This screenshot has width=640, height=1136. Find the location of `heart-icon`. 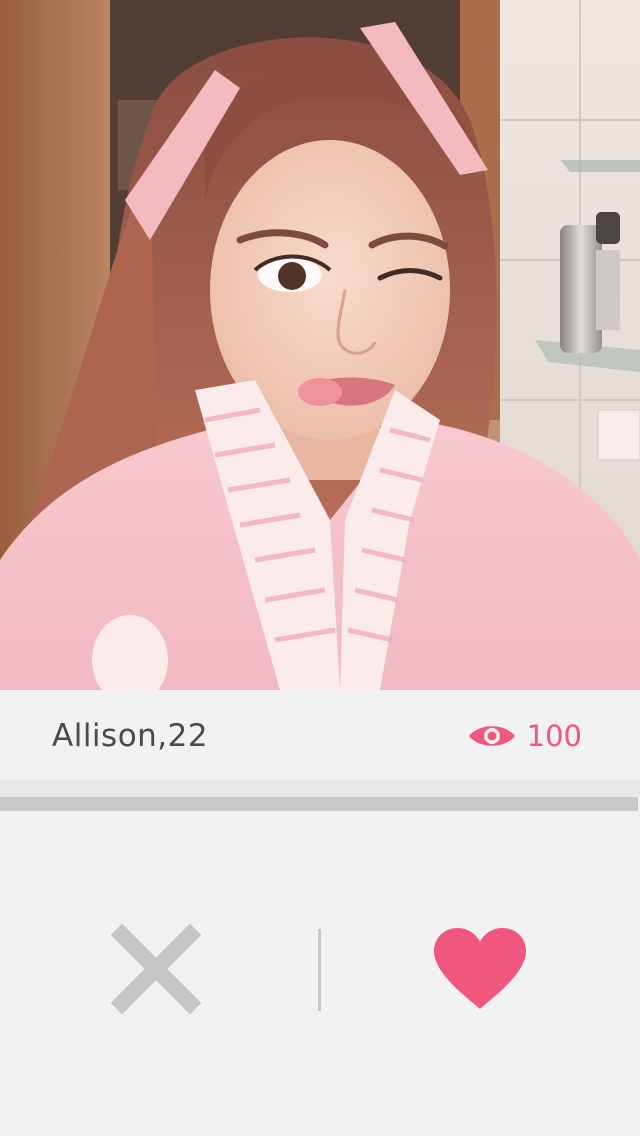

heart-icon is located at coordinates (480, 968).